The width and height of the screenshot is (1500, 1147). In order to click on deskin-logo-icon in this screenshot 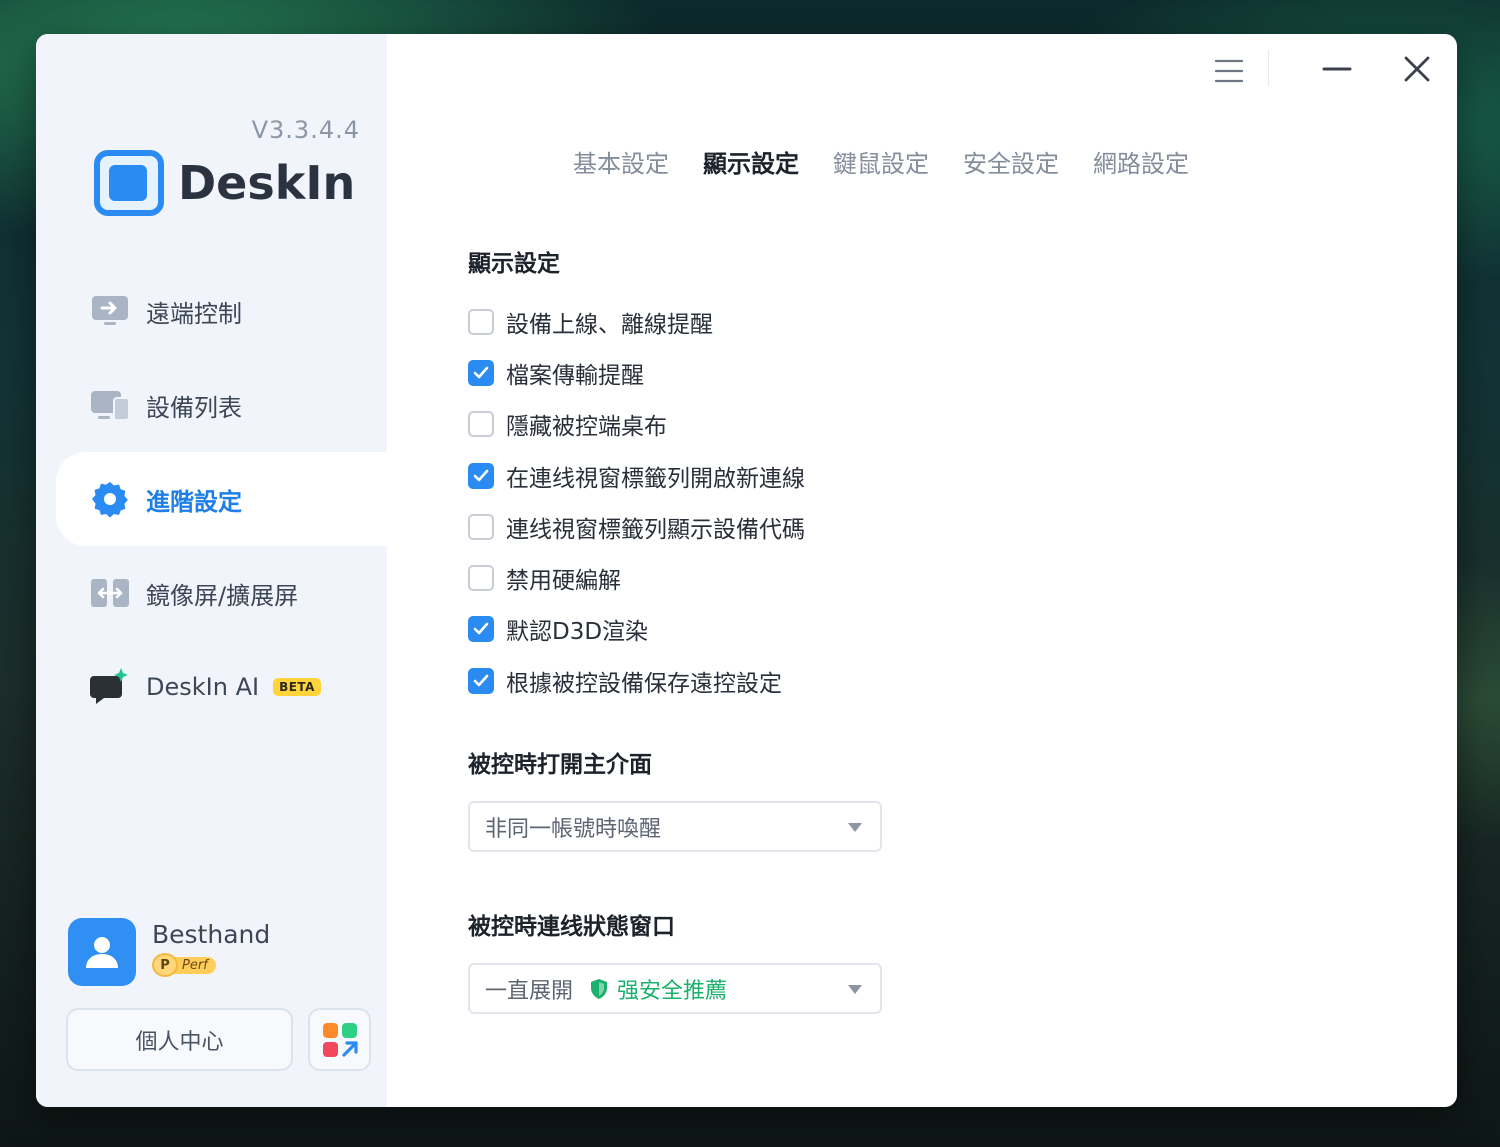, I will do `click(129, 183)`.